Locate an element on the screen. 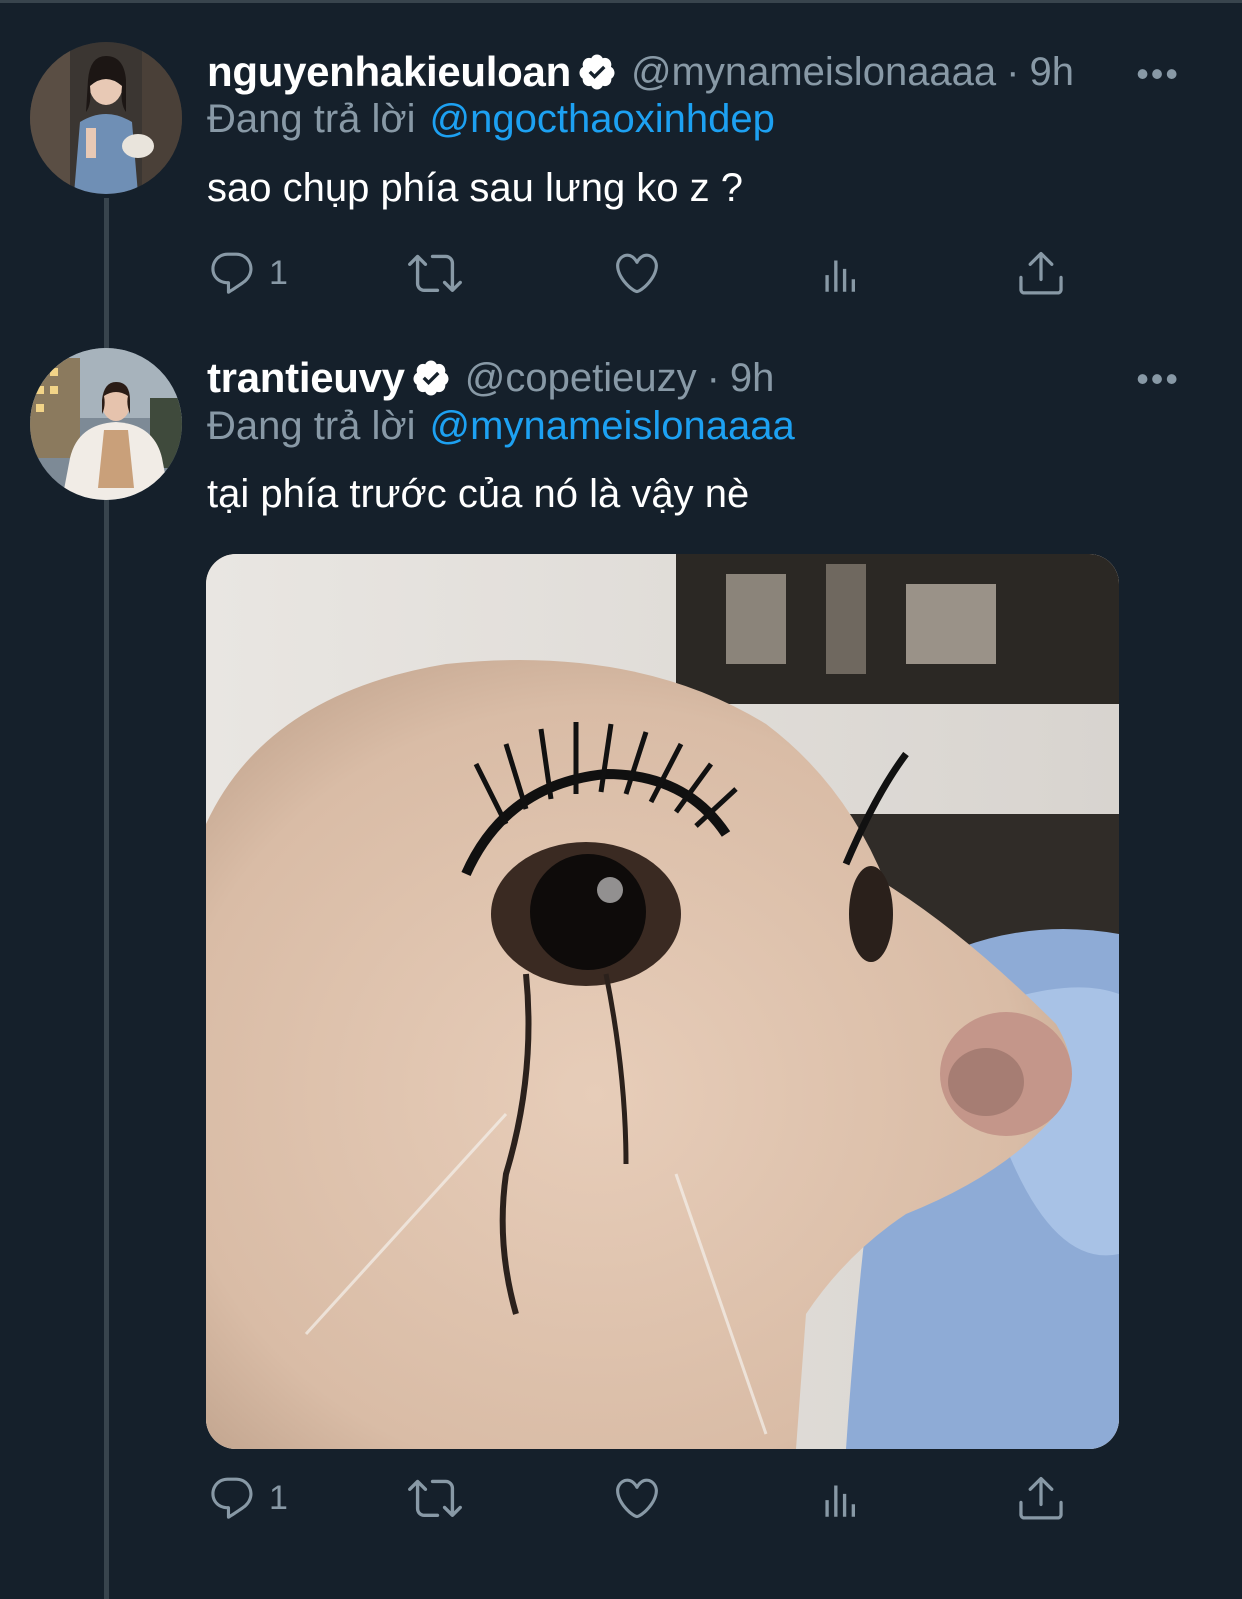 This screenshot has width=1242, height=1599. user-handle: @mynameislonaaaa is located at coordinates (813, 72).